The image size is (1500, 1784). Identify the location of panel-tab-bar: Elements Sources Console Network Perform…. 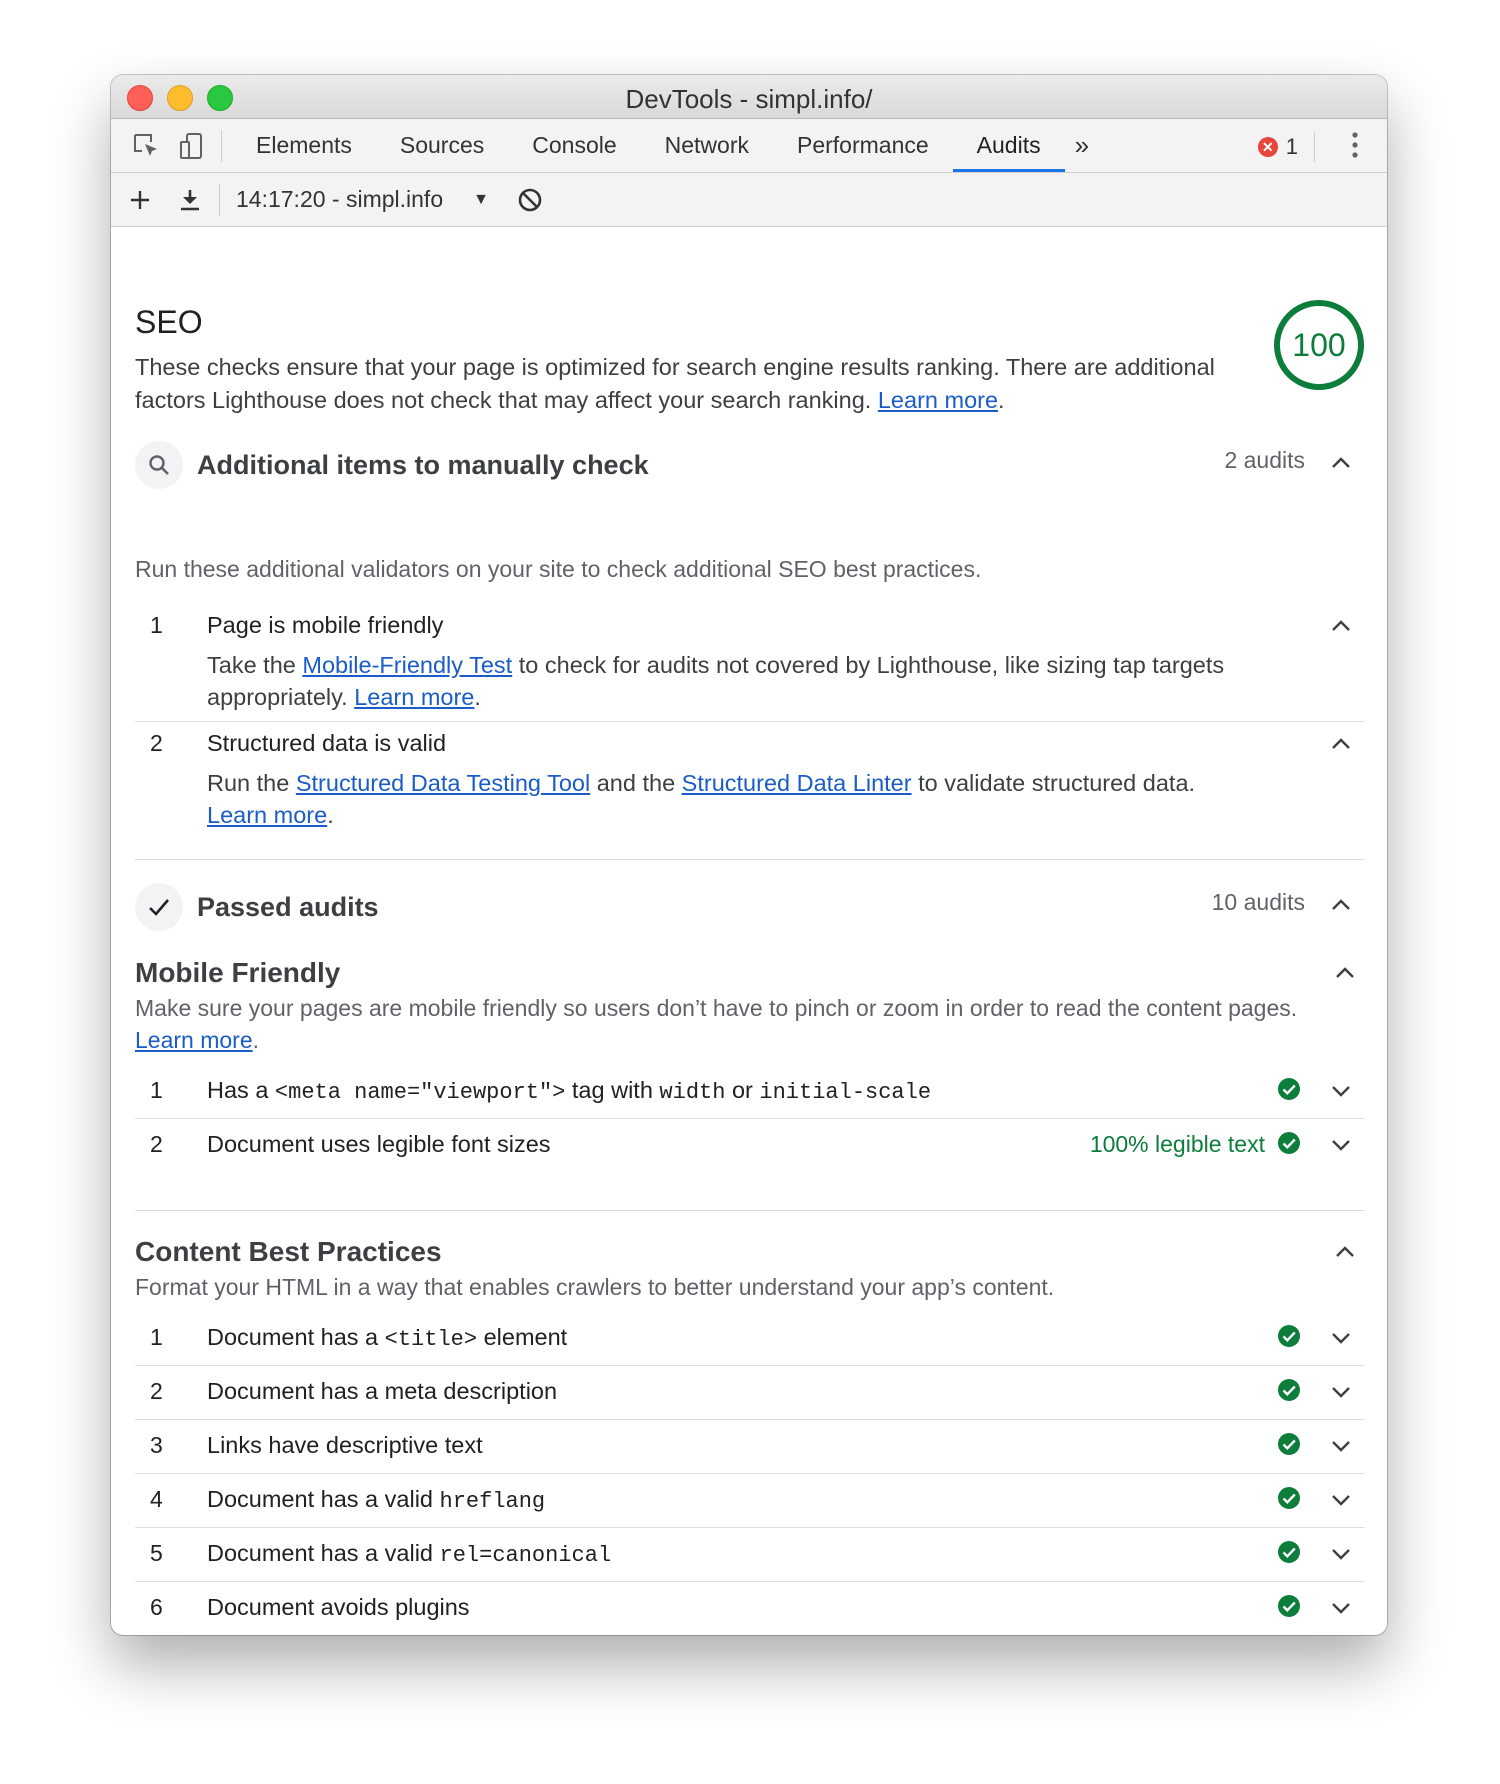
(749, 146).